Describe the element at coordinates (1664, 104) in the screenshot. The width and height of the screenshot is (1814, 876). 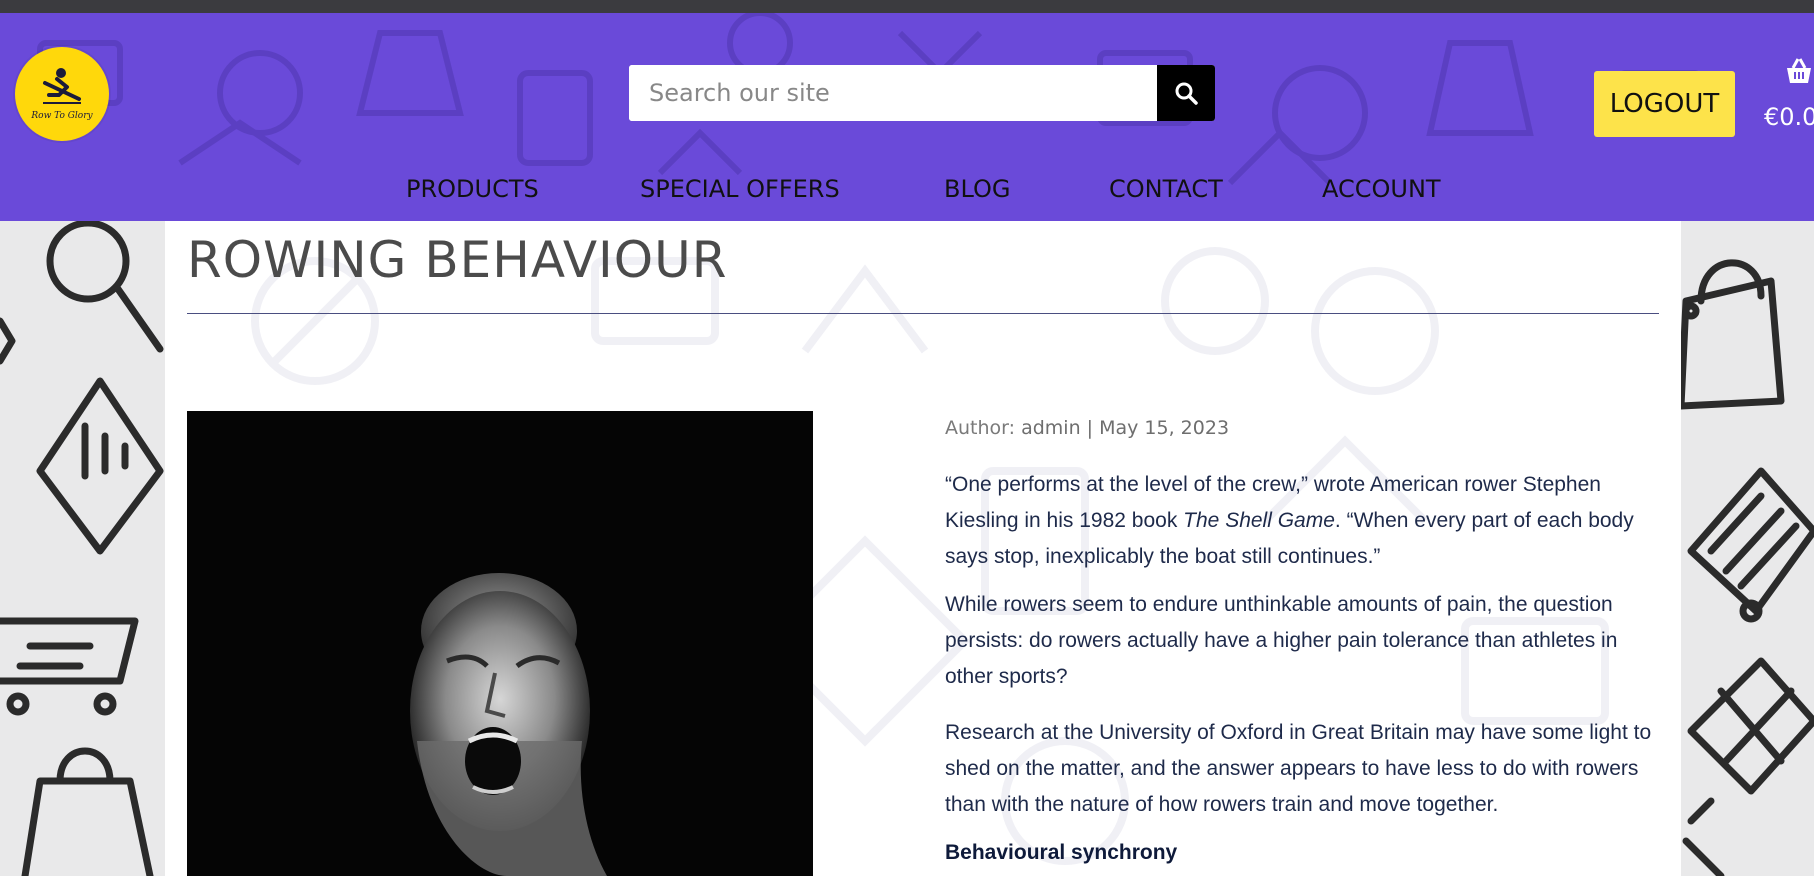
I see `logout-button: LOGOUT` at that location.